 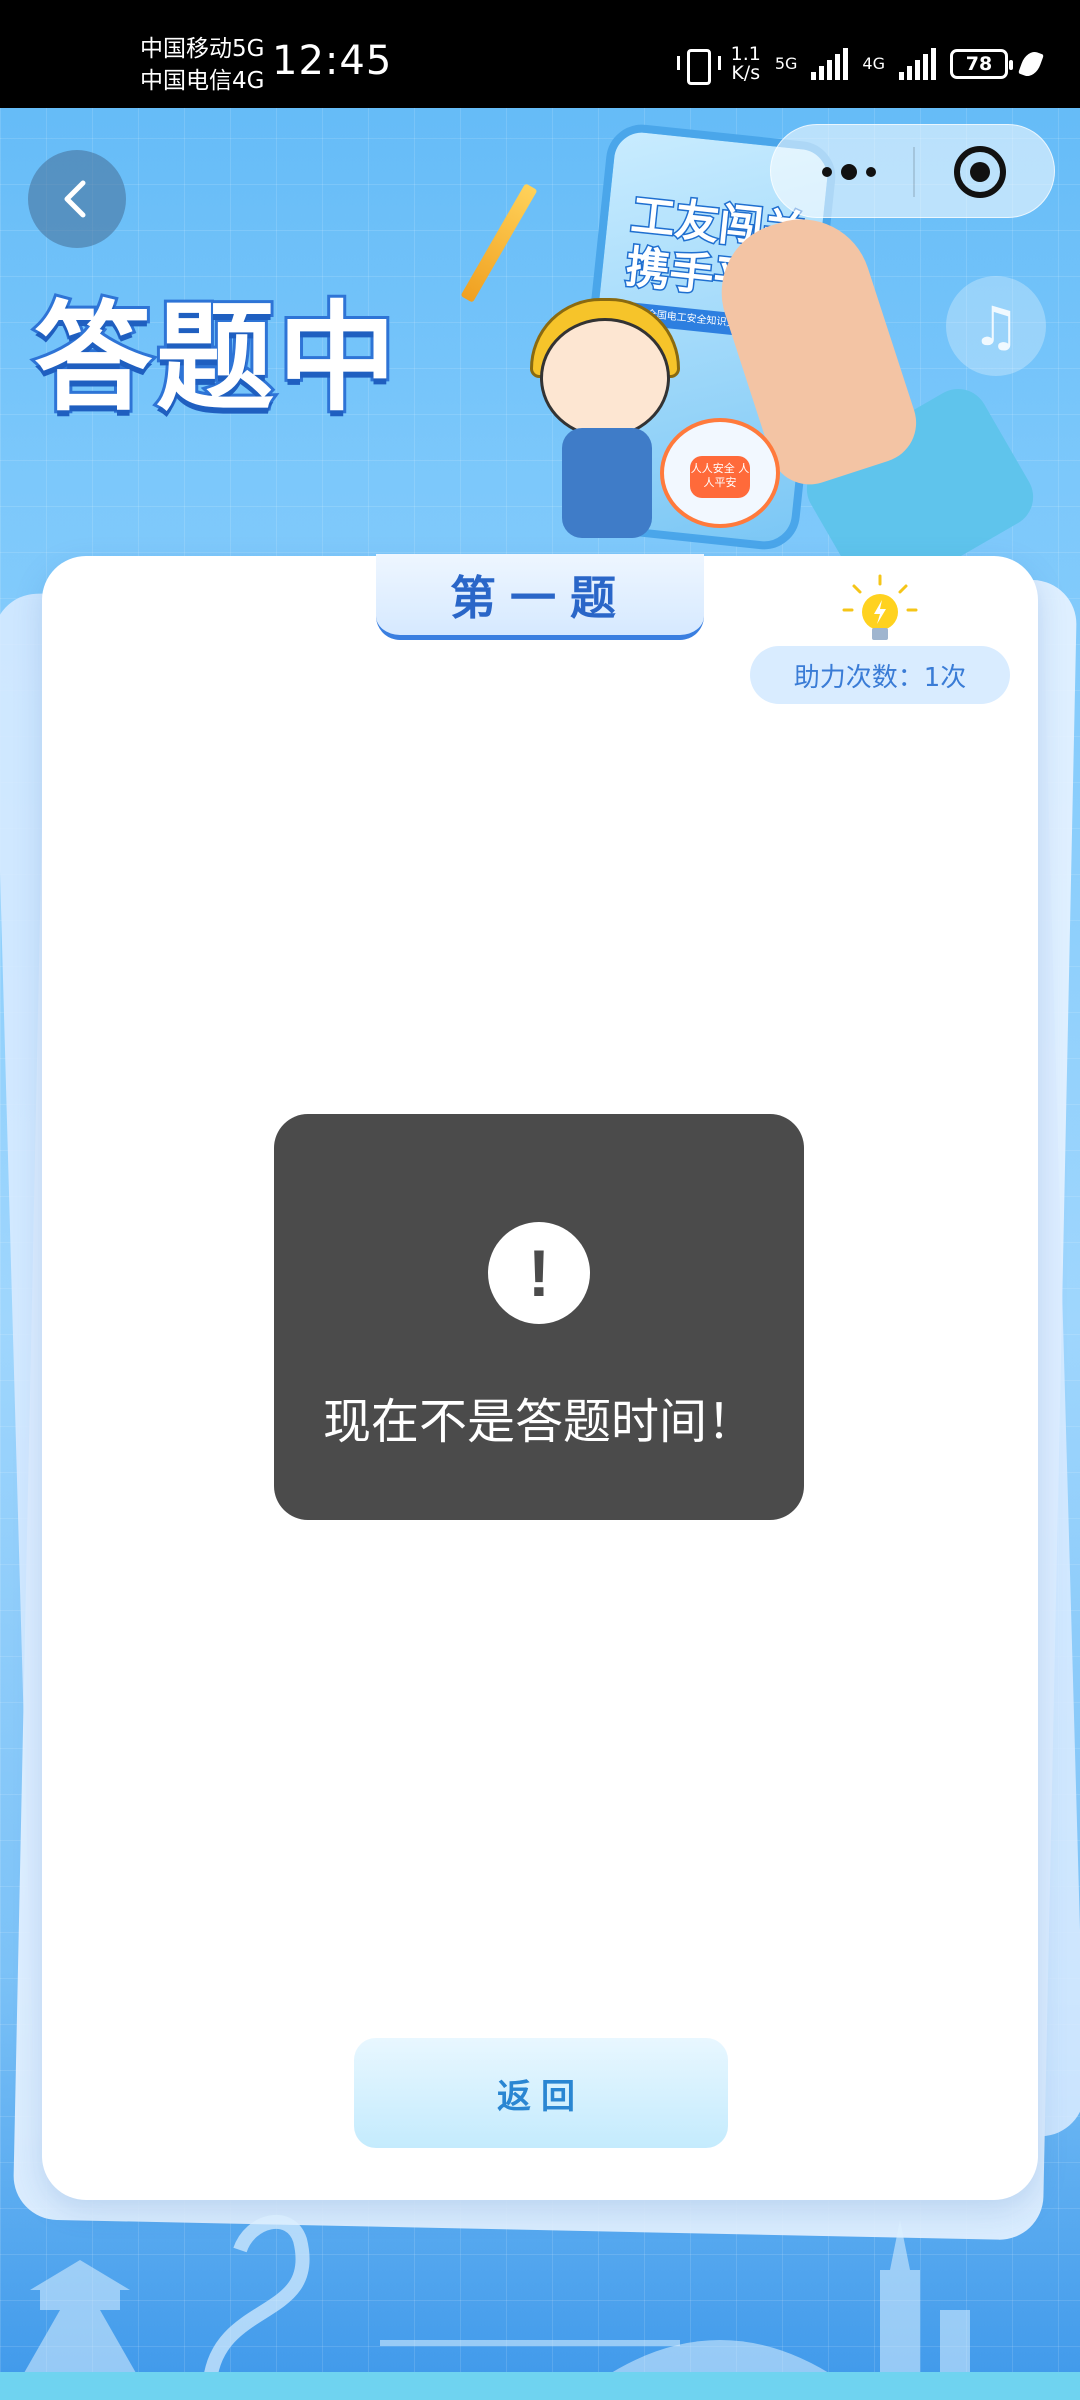 I want to click on music-icon: ♫, so click(x=996, y=326).